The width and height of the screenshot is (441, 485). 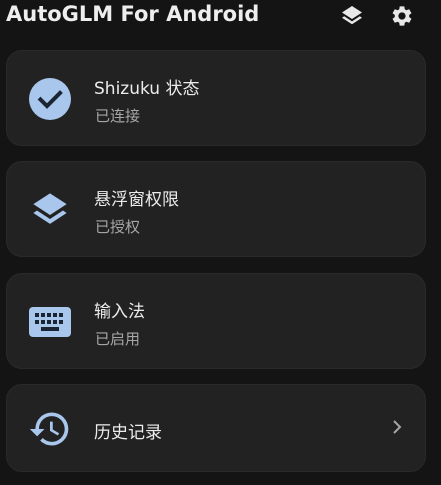 I want to click on app-title: AutoGLM For Android, so click(x=133, y=14).